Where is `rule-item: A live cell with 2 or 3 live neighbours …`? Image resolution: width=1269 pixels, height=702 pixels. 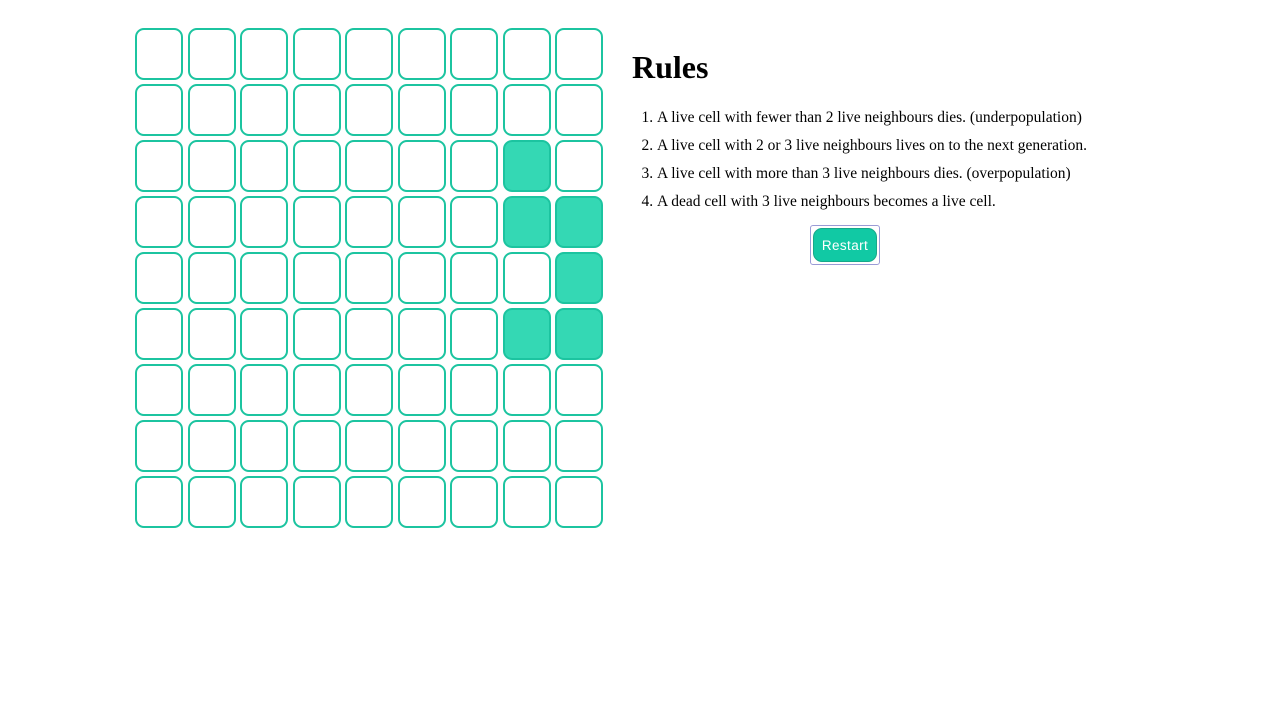 rule-item: A live cell with 2 or 3 live neighbours … is located at coordinates (904, 146).